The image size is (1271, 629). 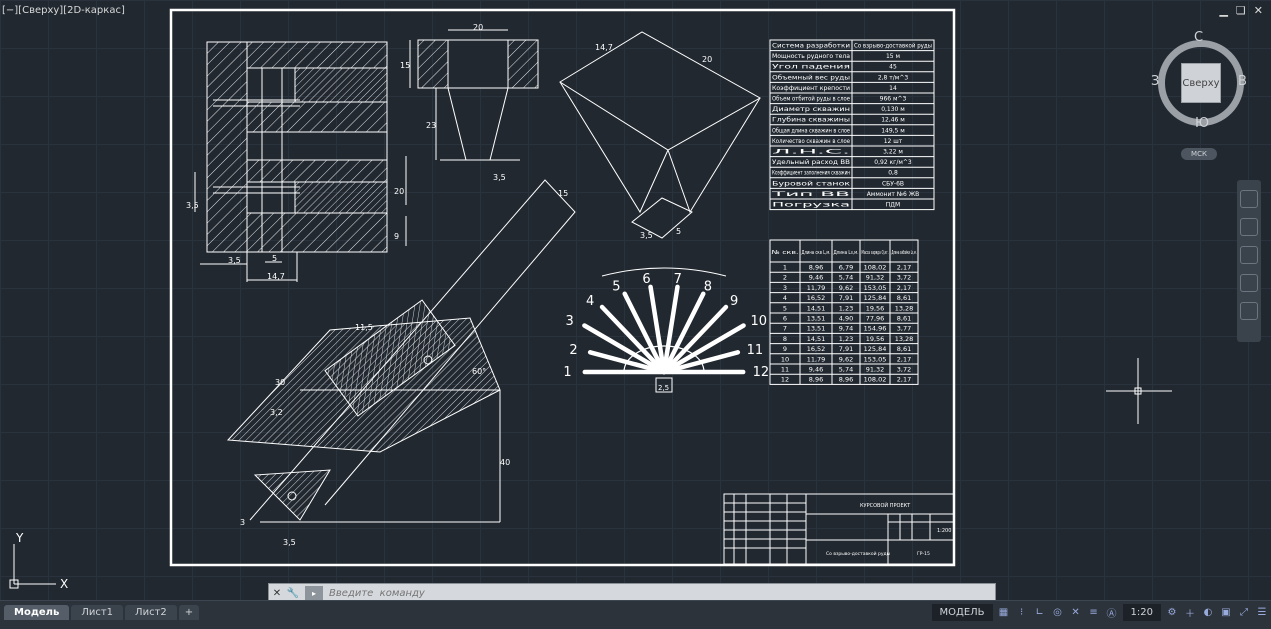 I want to click on blasthole-number: 5, so click(x=616, y=286).